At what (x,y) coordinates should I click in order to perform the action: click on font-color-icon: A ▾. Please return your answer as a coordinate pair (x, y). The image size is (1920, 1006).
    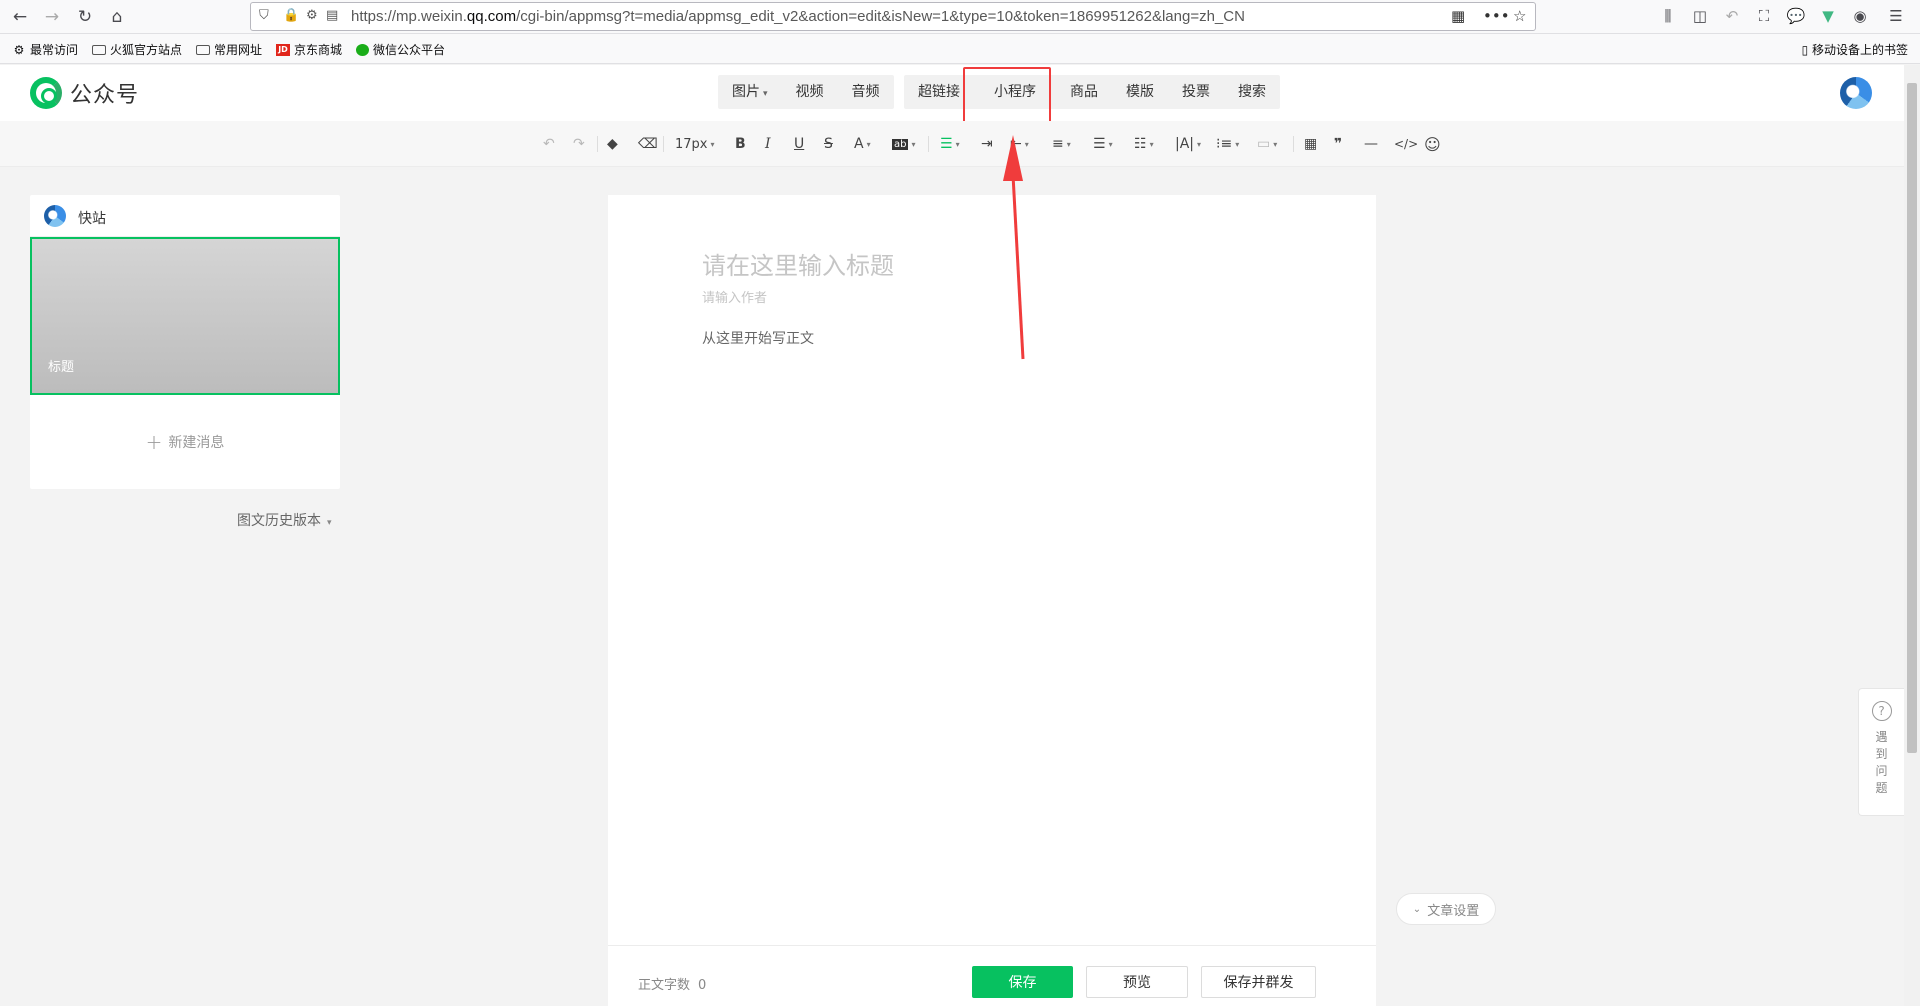
    Looking at the image, I should click on (862, 144).